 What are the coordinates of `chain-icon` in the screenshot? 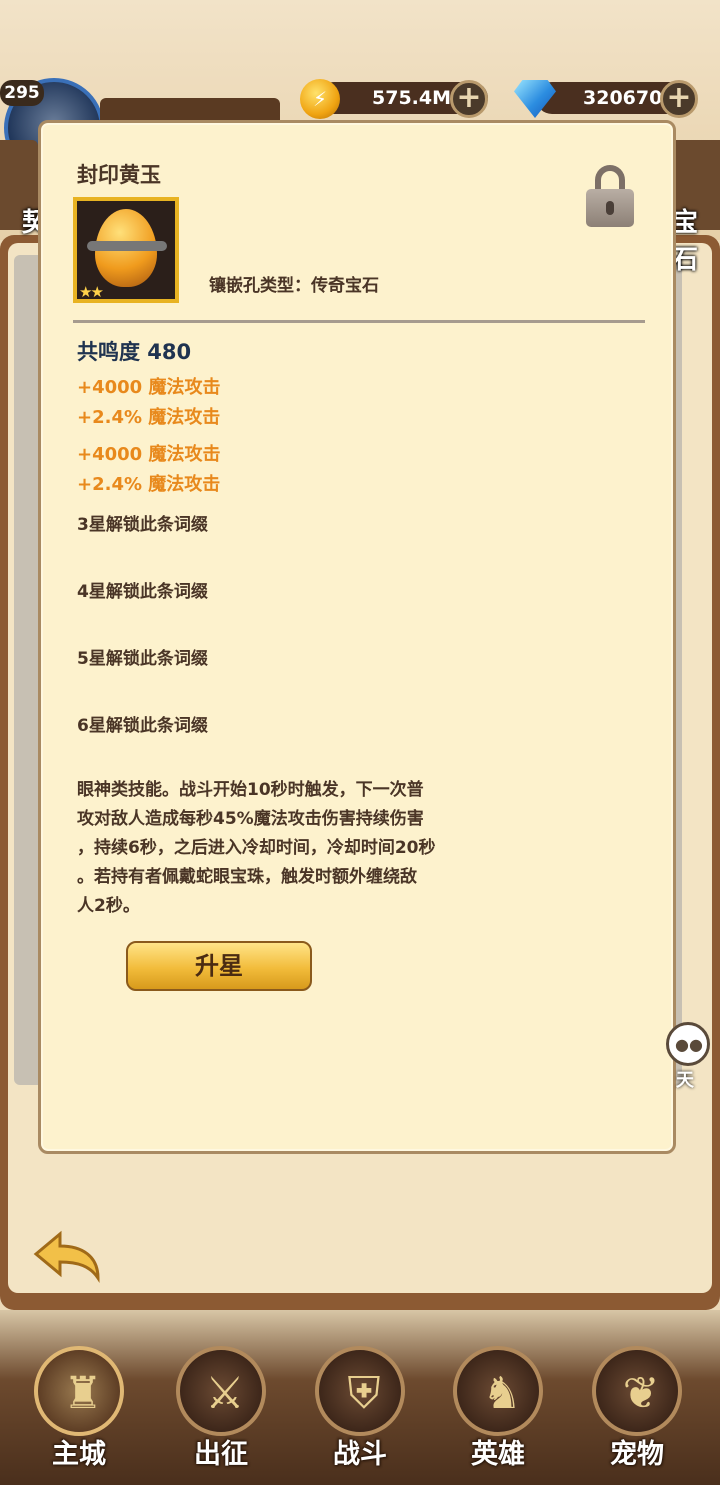 It's located at (127, 246).